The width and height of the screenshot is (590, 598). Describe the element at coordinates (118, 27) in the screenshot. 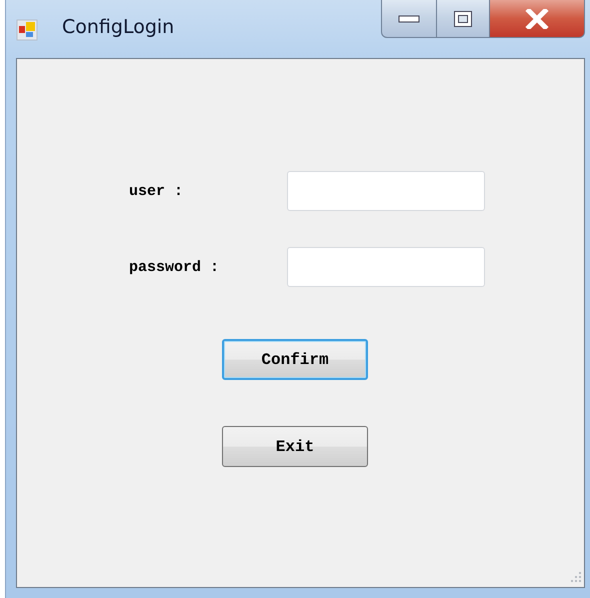

I see `window-title: ConfigLogin` at that location.